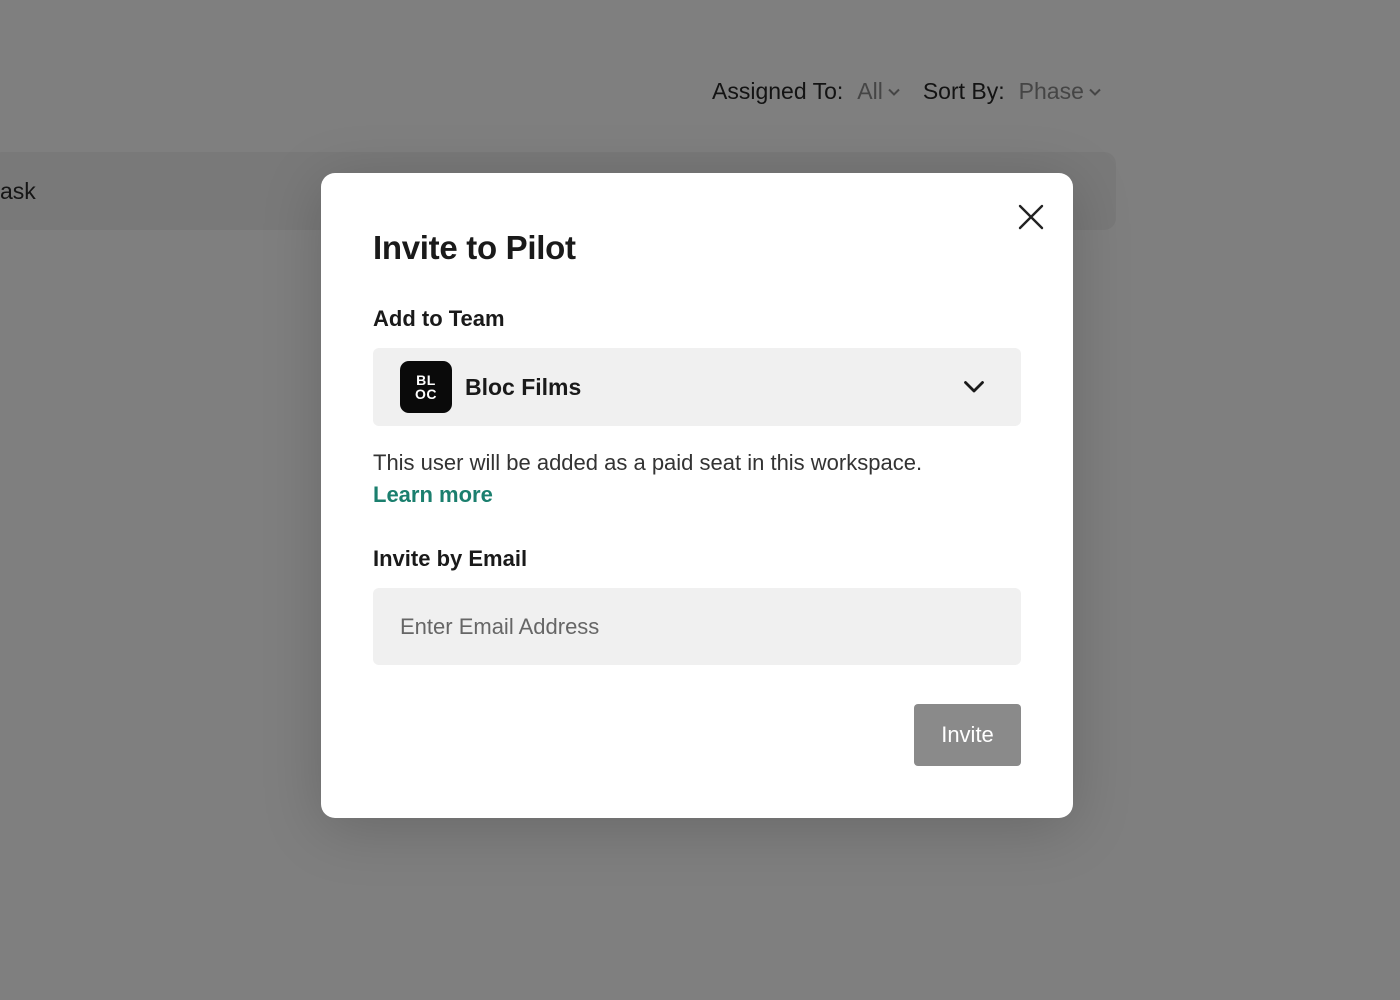  I want to click on close-icon, so click(1031, 217).